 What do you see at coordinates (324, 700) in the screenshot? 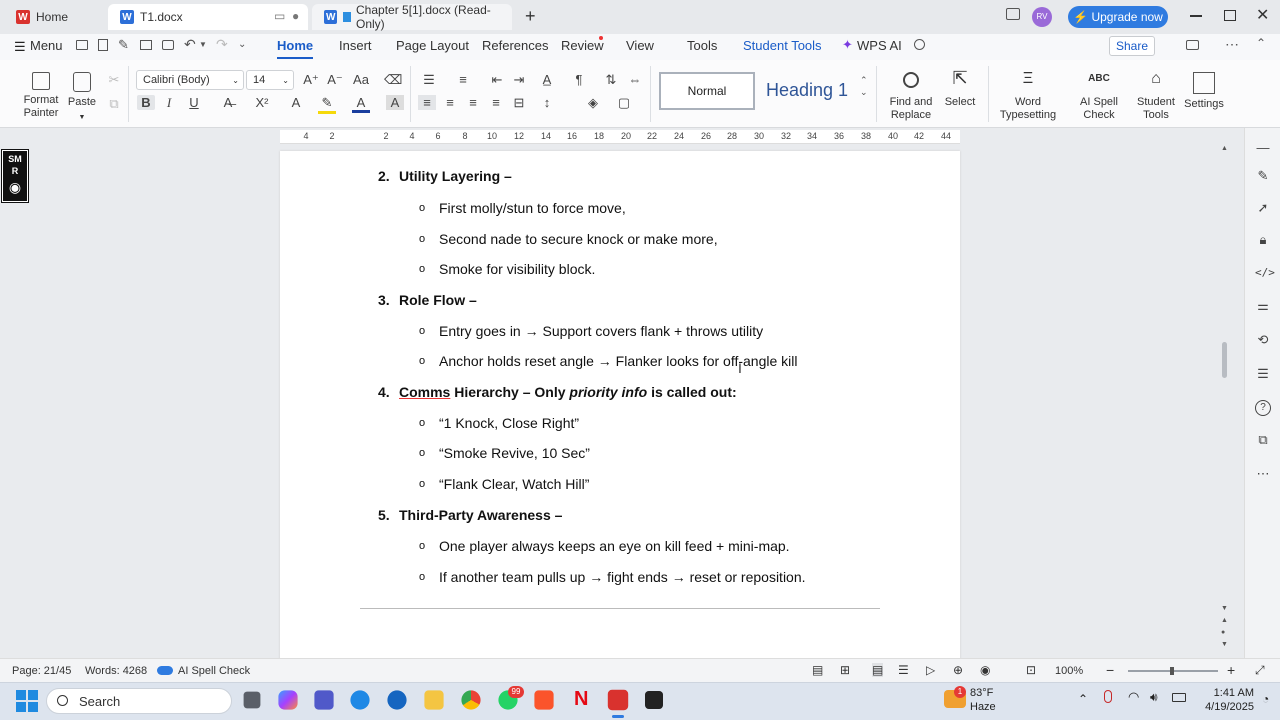
I see `teams-icon` at bounding box center [324, 700].